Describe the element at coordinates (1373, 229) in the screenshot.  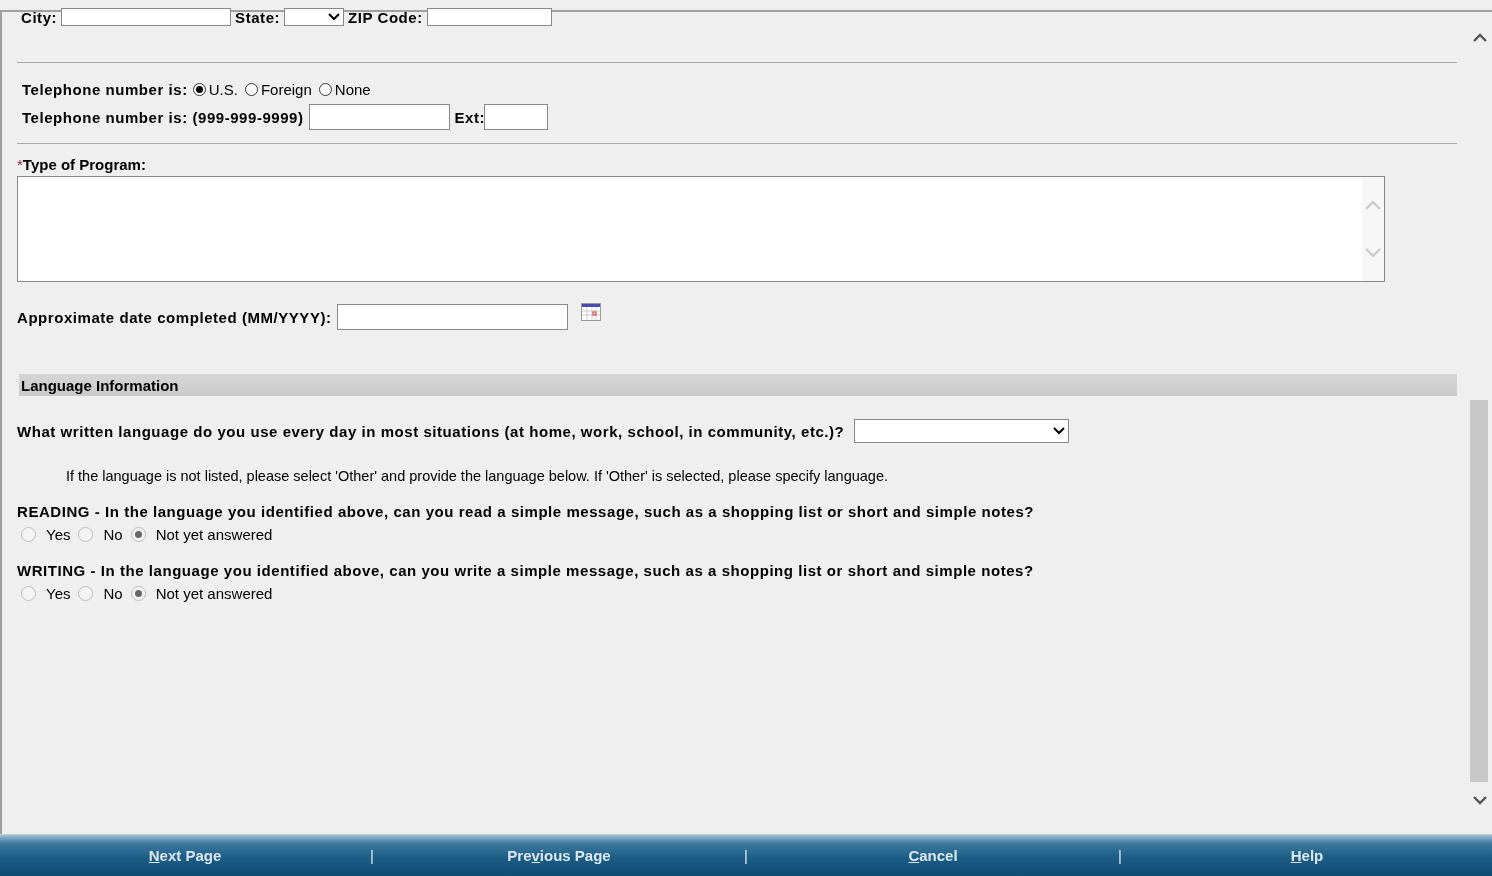
I see `textarea-scrollbar` at that location.